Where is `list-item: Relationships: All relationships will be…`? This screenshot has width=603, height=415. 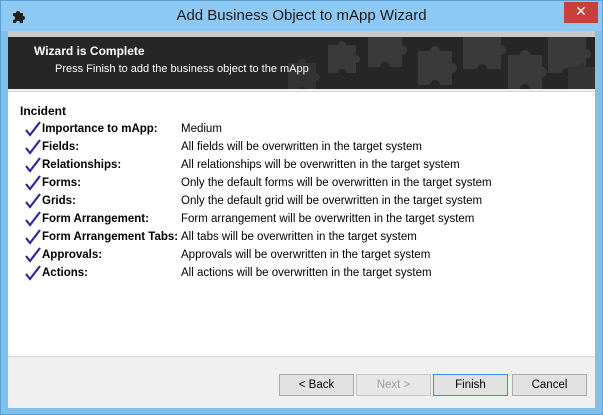 list-item: Relationships: All relationships will be… is located at coordinates (305, 166).